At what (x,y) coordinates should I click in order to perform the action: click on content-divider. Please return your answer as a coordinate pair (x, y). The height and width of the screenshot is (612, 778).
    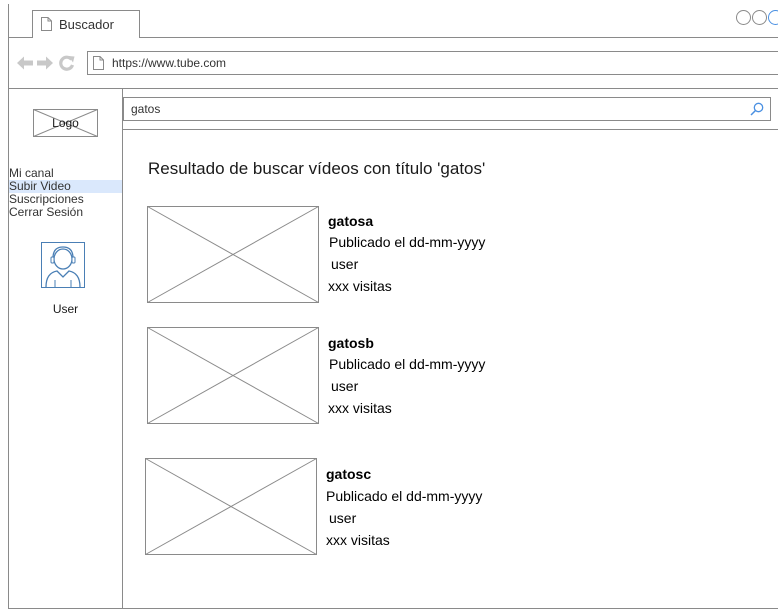
    Looking at the image, I should click on (450, 129).